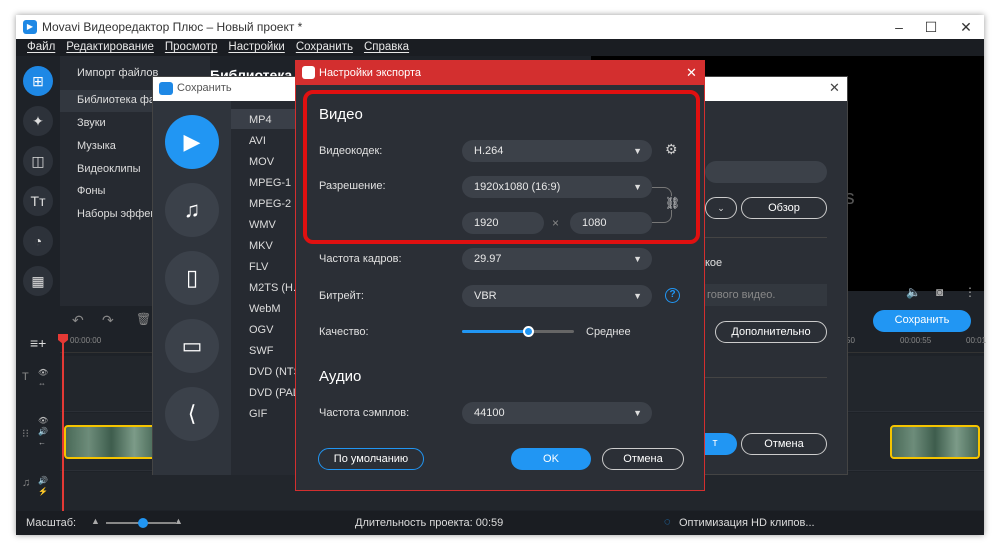  I want to click on more-tools-icon: ▦, so click(38, 281).